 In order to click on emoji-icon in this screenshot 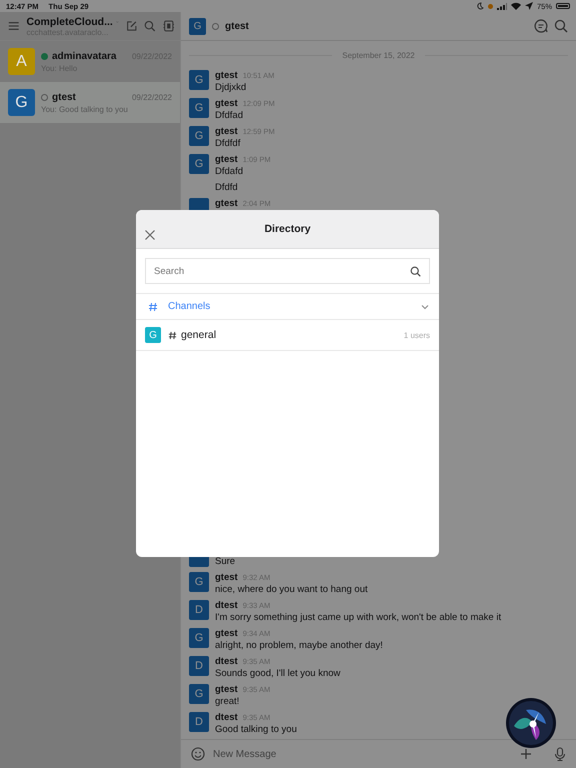, I will do `click(198, 754)`.